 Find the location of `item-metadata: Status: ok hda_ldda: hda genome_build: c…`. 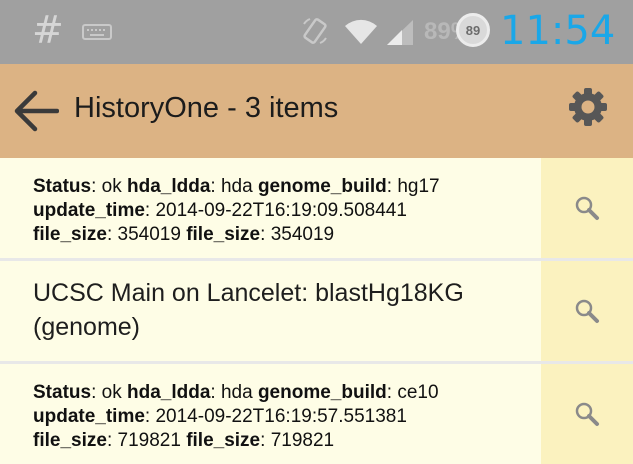

item-metadata: Status: ok hda_ldda: hda genome_build: c… is located at coordinates (283, 417).